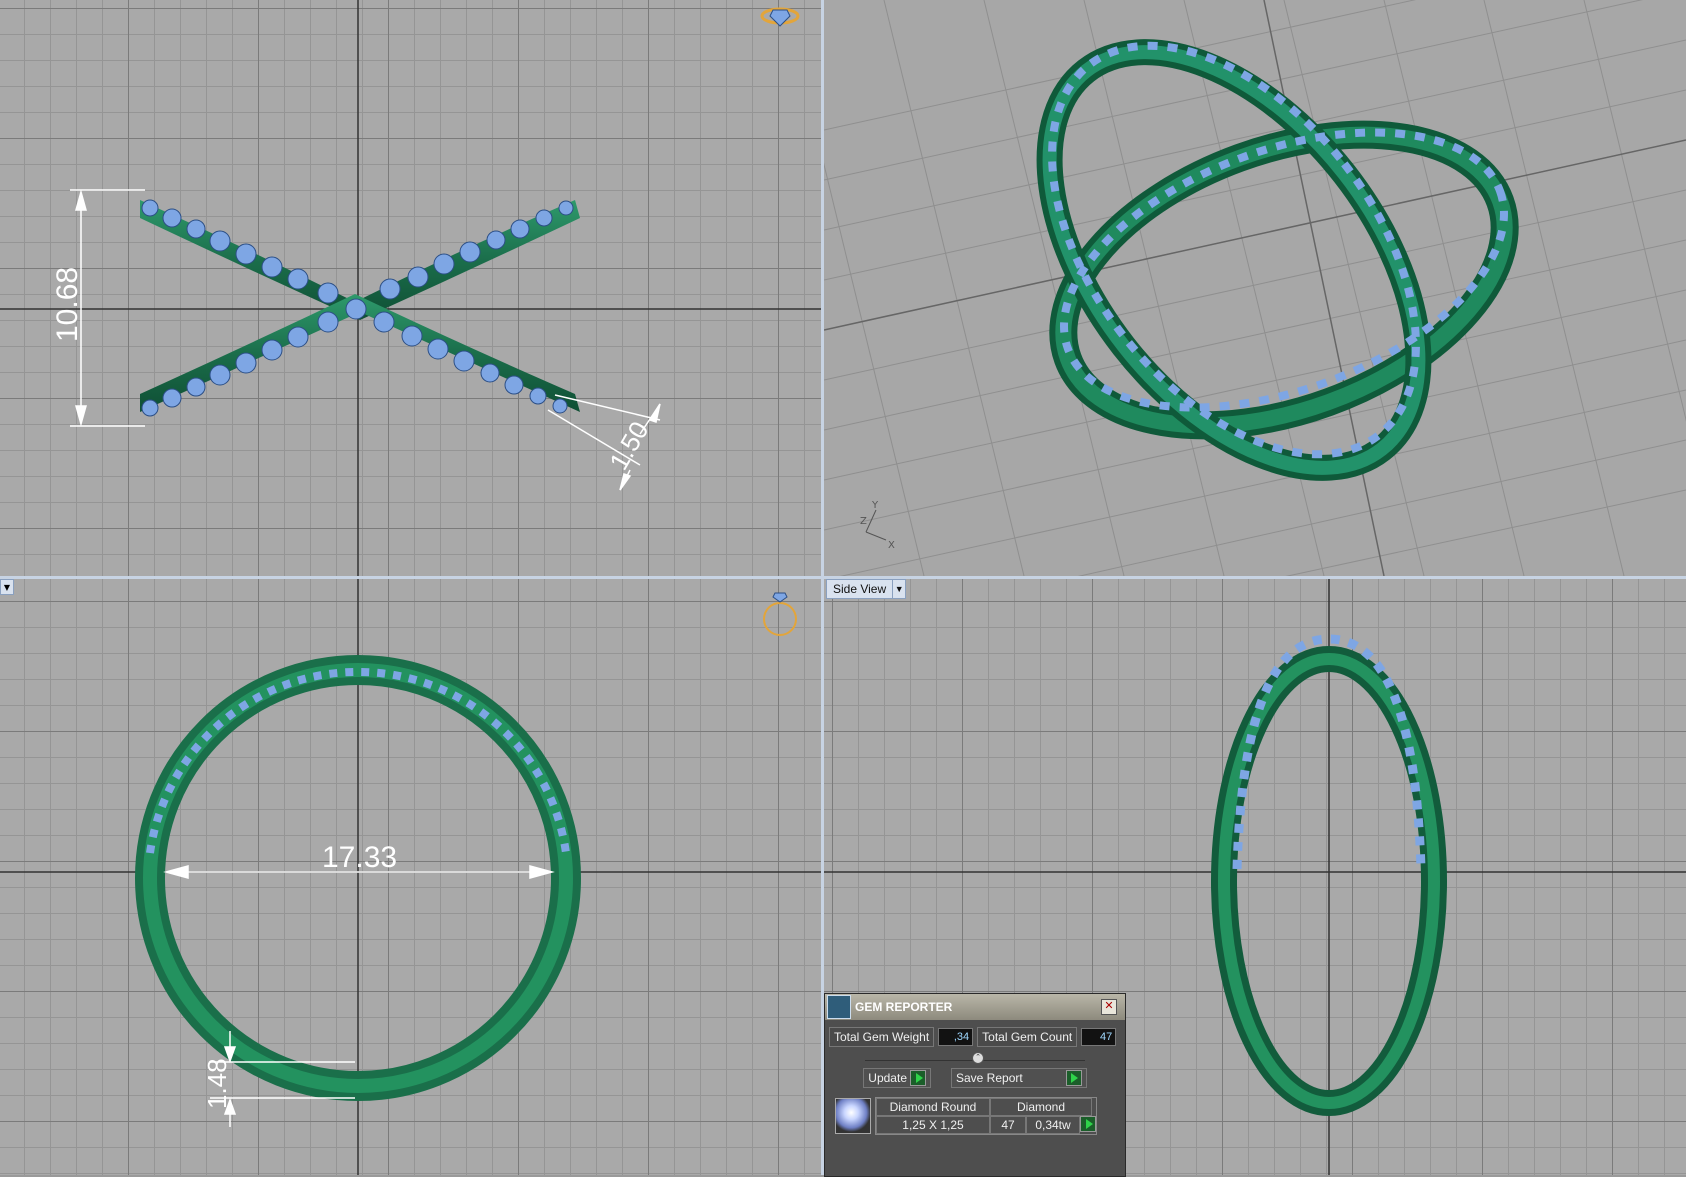 The height and width of the screenshot is (1177, 1686). Describe the element at coordinates (1008, 1125) in the screenshot. I see `gem-count: 47` at that location.